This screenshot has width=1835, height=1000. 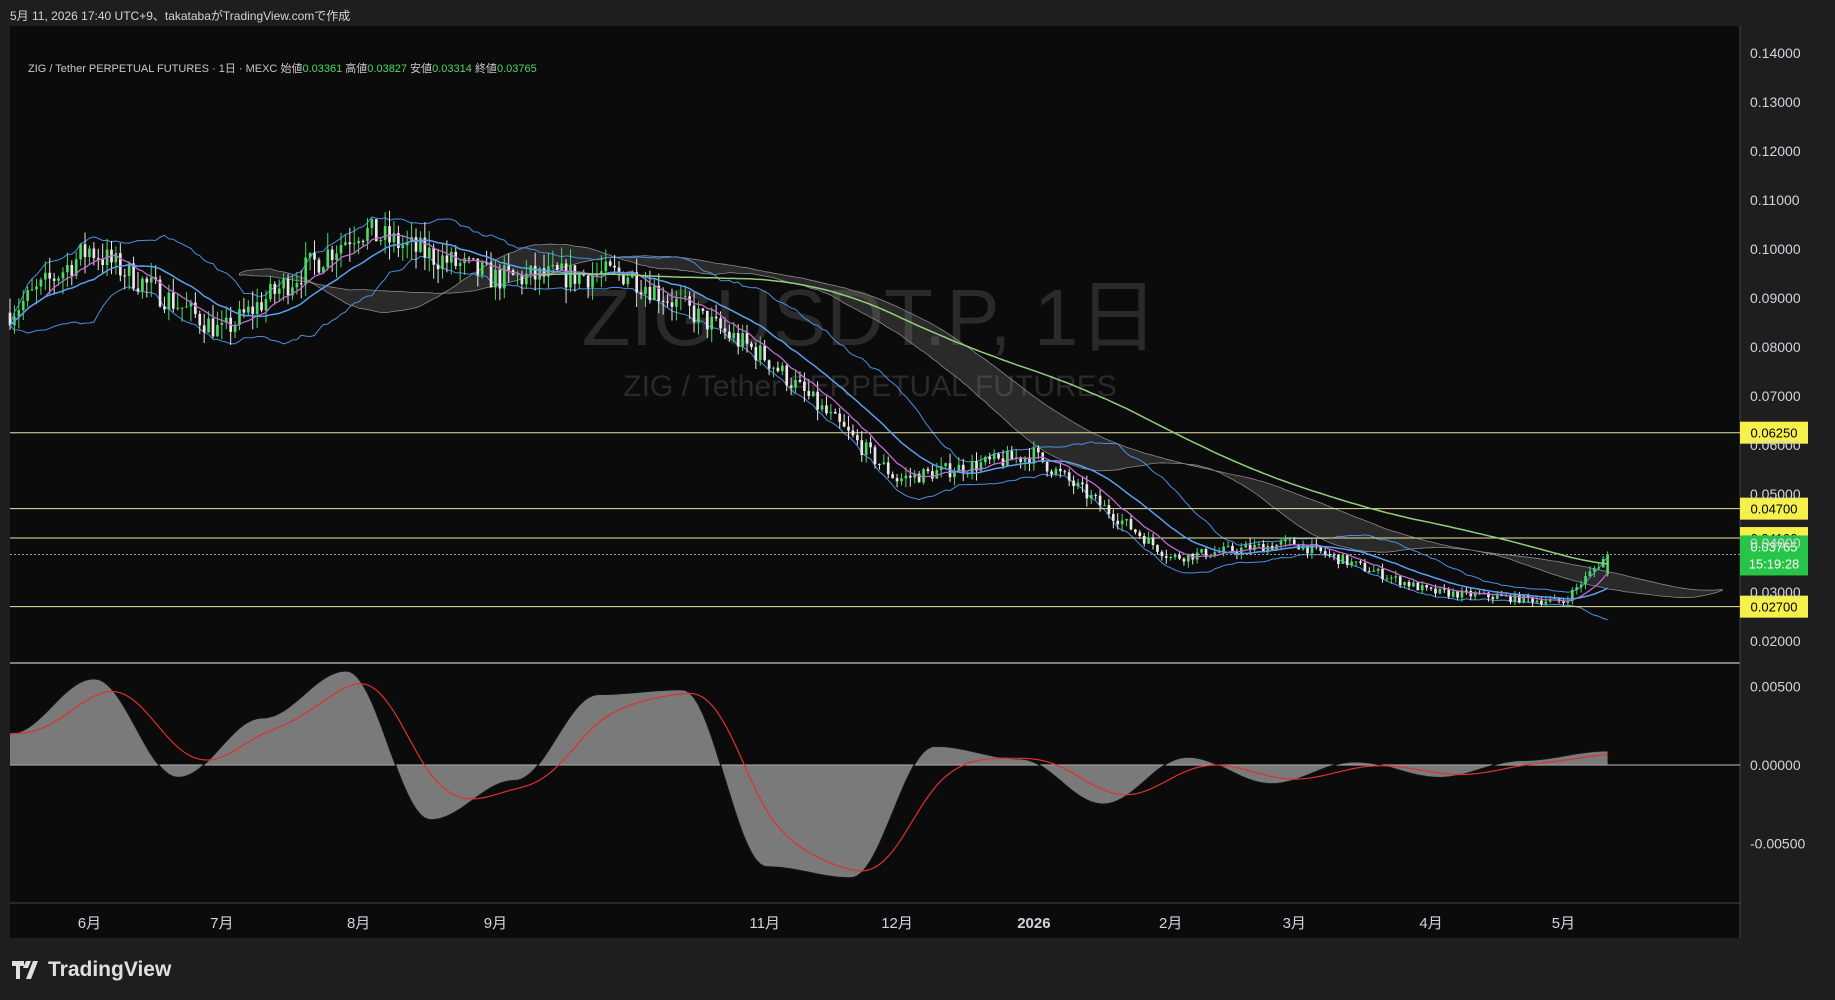 I want to click on watermark-line1: ZIGUSDT.P, 1日, so click(x=870, y=317).